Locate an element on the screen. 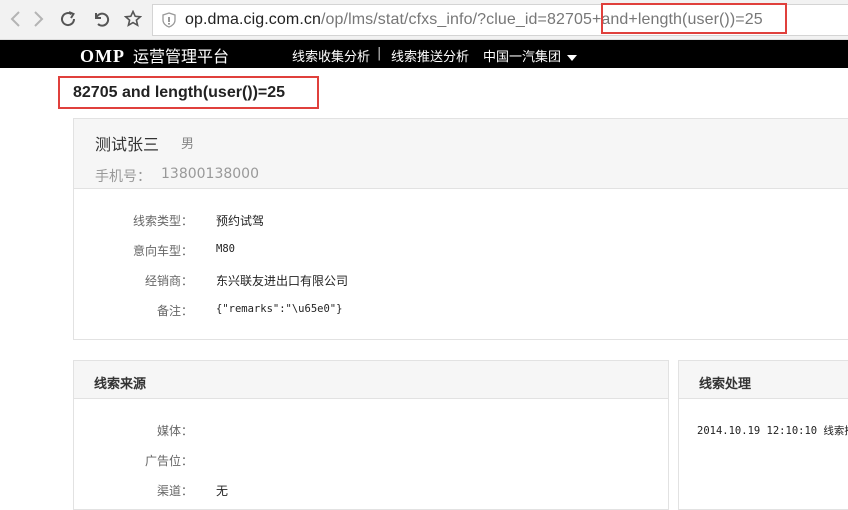  channel-label: 渠道： is located at coordinates (174, 491).